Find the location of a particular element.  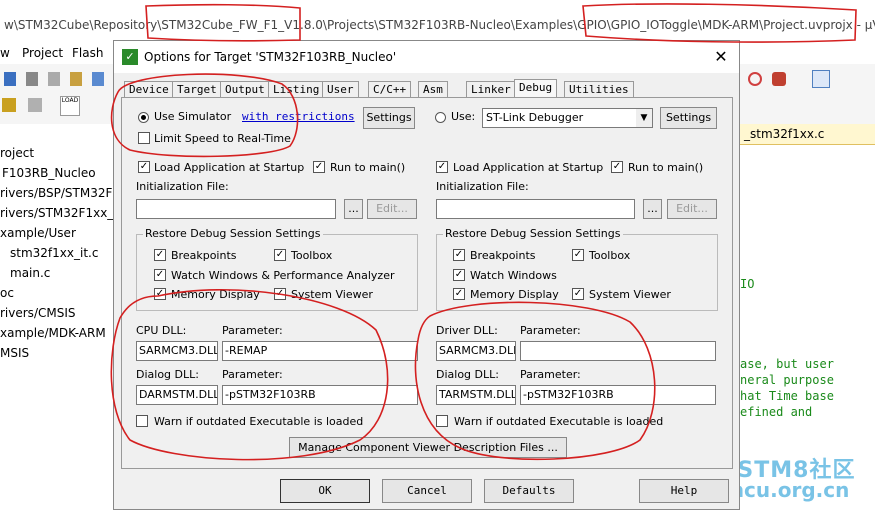

editor-tab: _stm32f1xx.c is located at coordinates (807, 134).